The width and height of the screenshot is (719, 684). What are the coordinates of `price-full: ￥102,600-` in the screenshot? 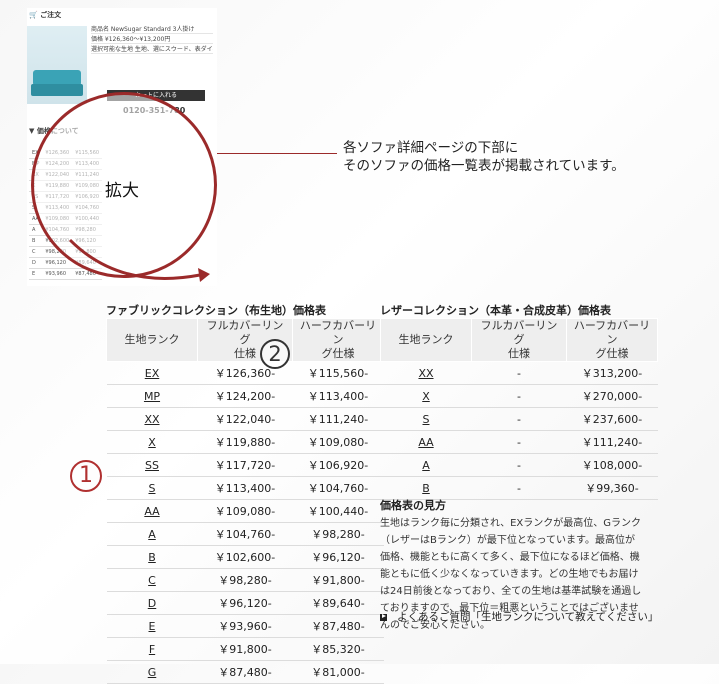 It's located at (245, 557).